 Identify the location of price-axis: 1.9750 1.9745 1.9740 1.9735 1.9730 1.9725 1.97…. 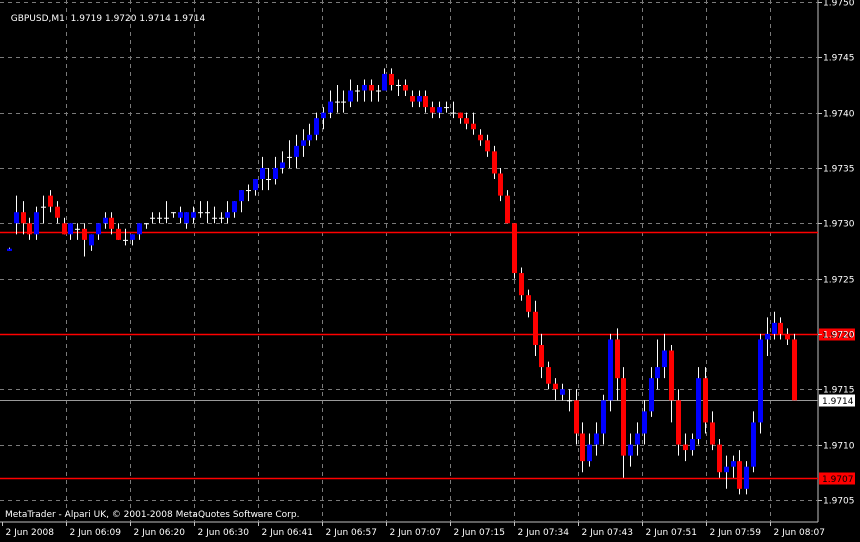
(836, 253).